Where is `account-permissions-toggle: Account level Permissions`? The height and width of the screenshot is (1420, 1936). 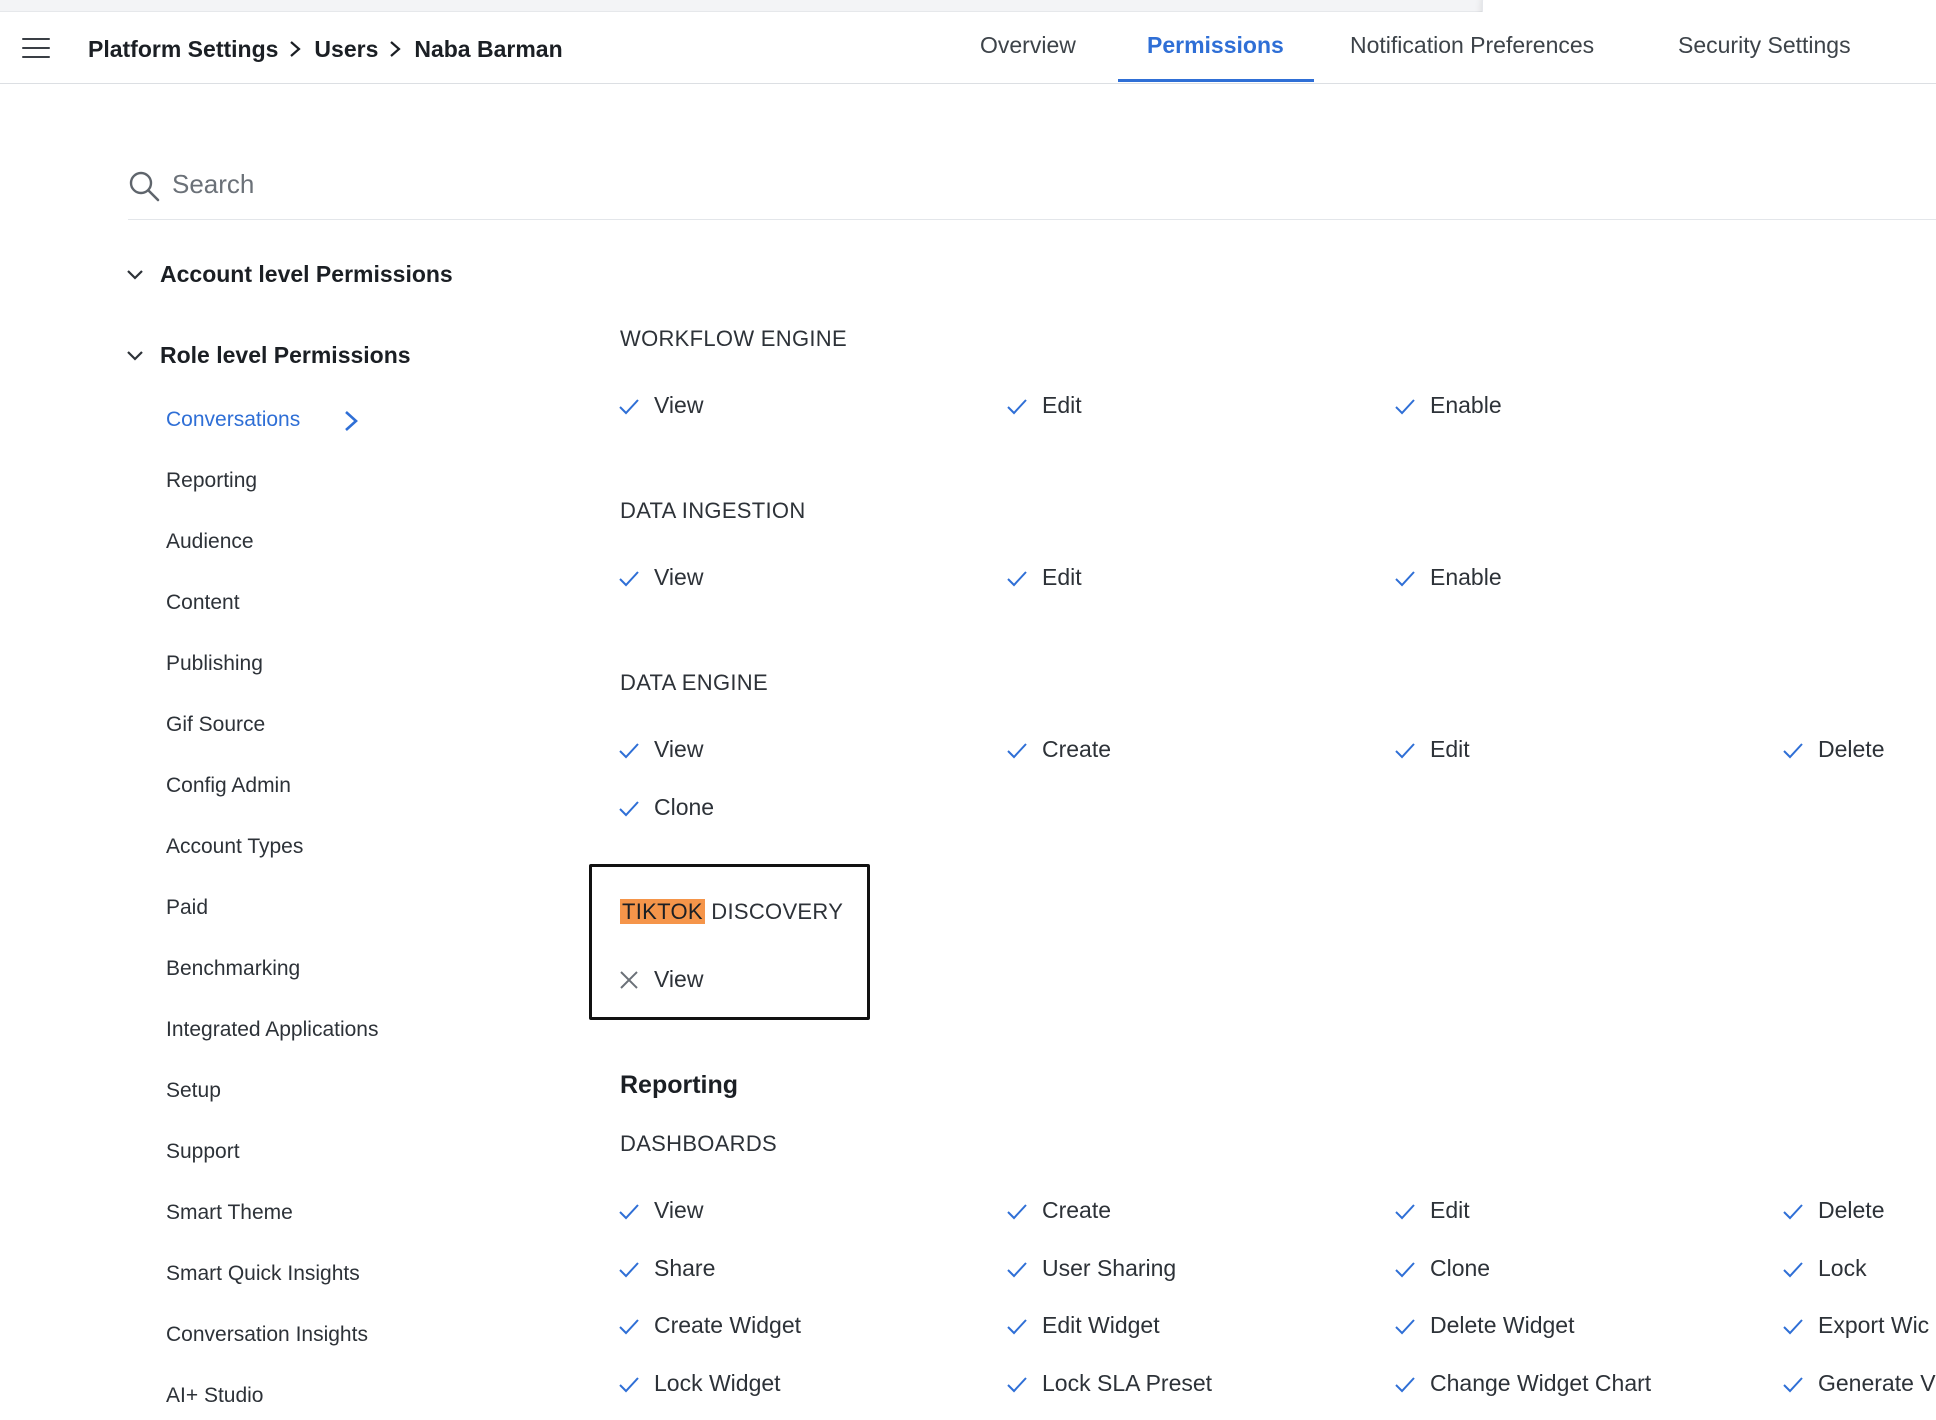
account-permissions-toggle: Account level Permissions is located at coordinates (288, 274).